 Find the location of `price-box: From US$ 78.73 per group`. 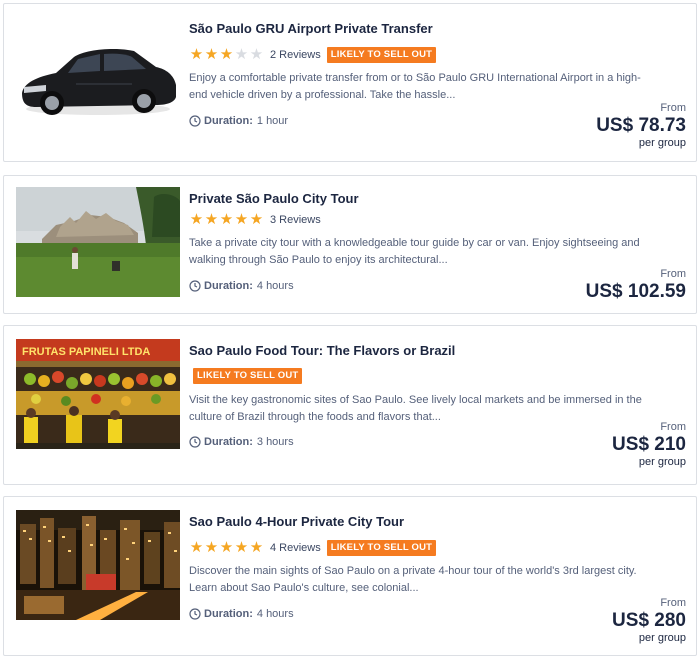

price-box: From US$ 78.73 per group is located at coordinates (641, 126).